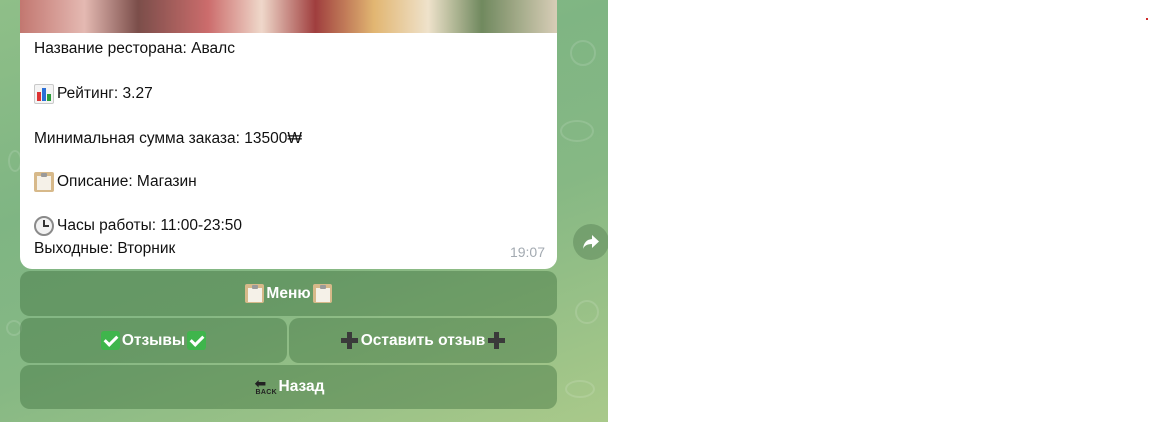 The width and height of the screenshot is (1149, 436). I want to click on days-off-text: Выходные: Вторник, so click(105, 248).